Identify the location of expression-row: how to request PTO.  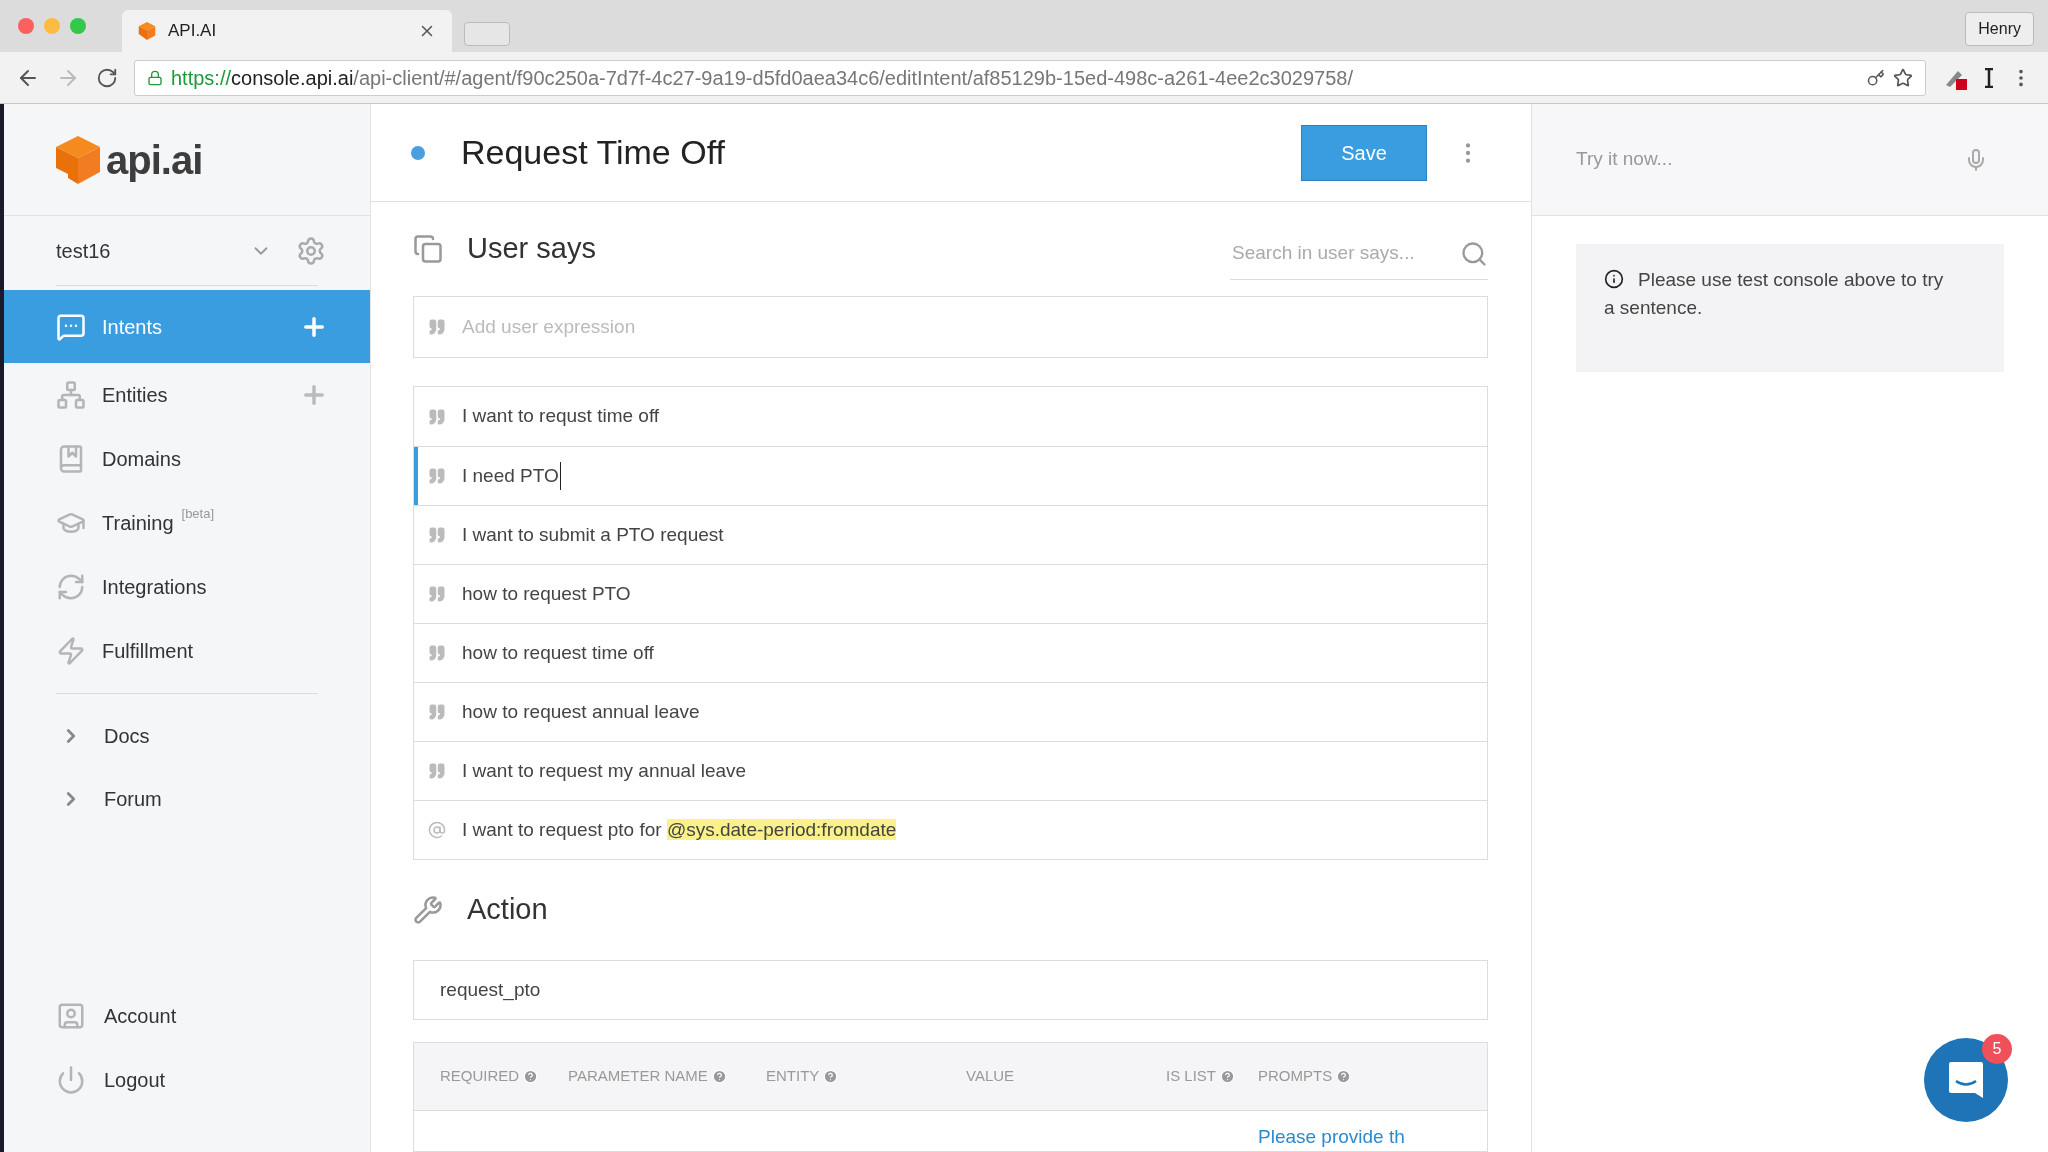
(950, 593).